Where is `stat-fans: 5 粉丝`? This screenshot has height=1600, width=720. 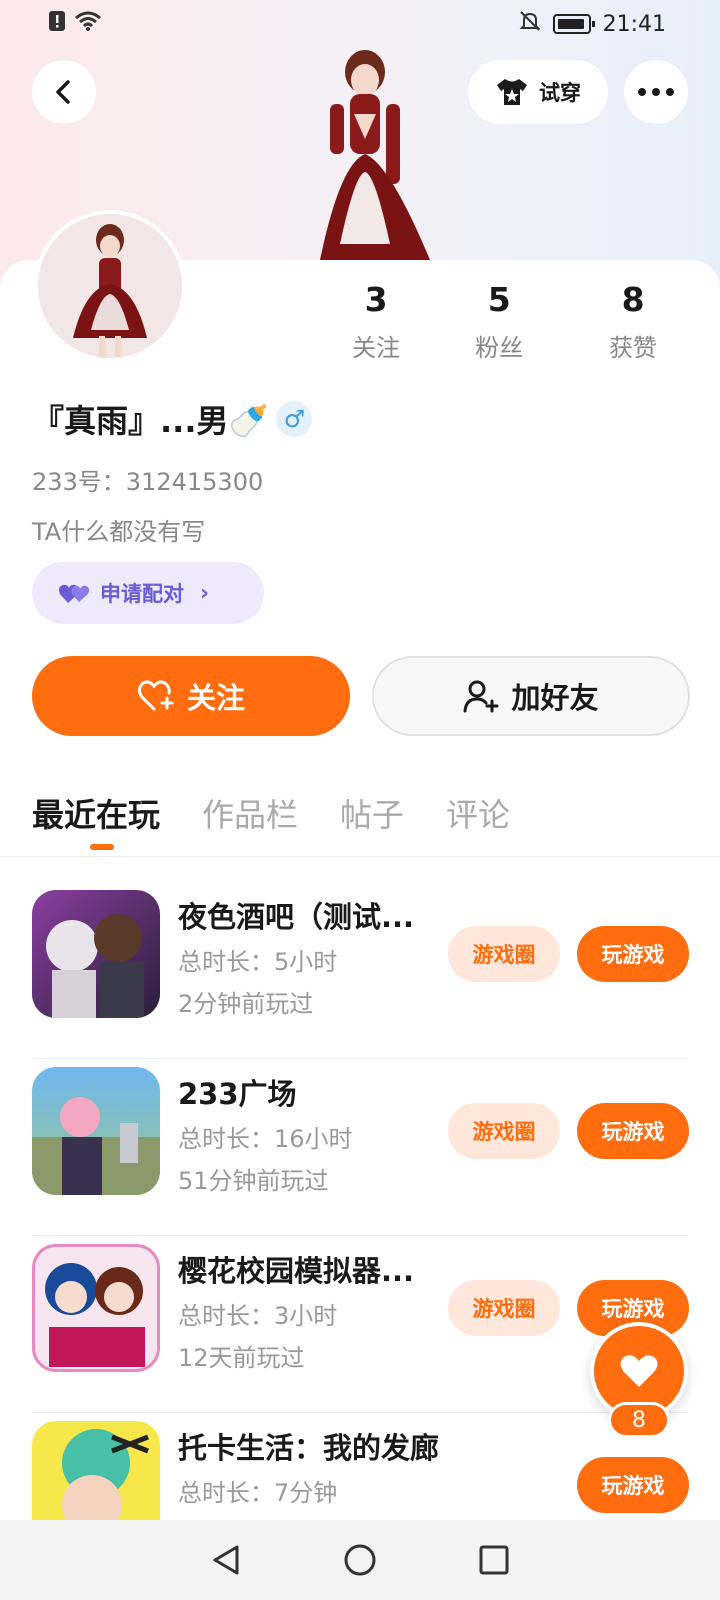
stat-fans: 5 粉丝 is located at coordinates (499, 321).